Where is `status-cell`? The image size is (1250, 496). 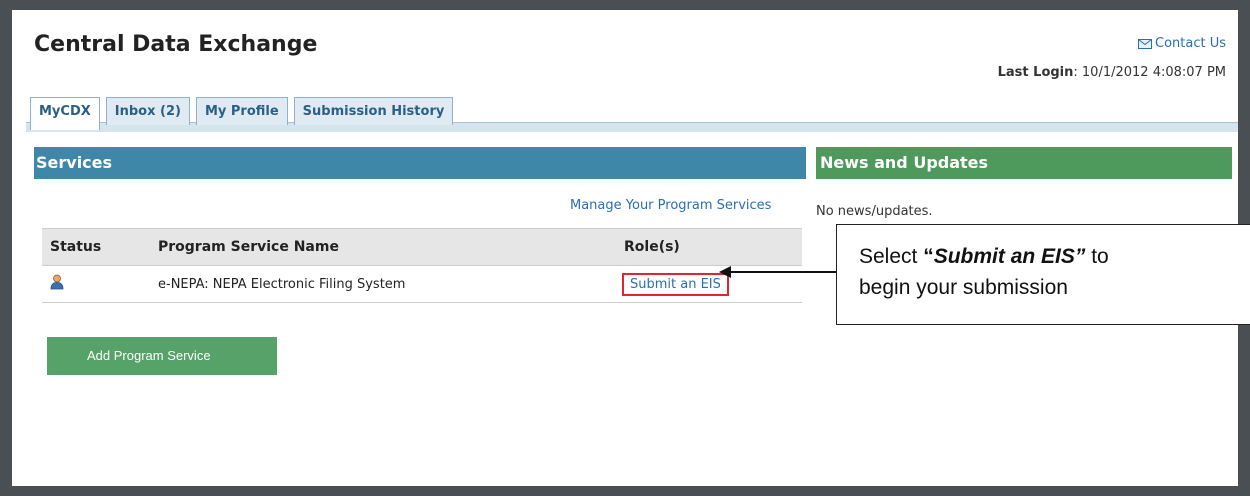
status-cell is located at coordinates (95, 284).